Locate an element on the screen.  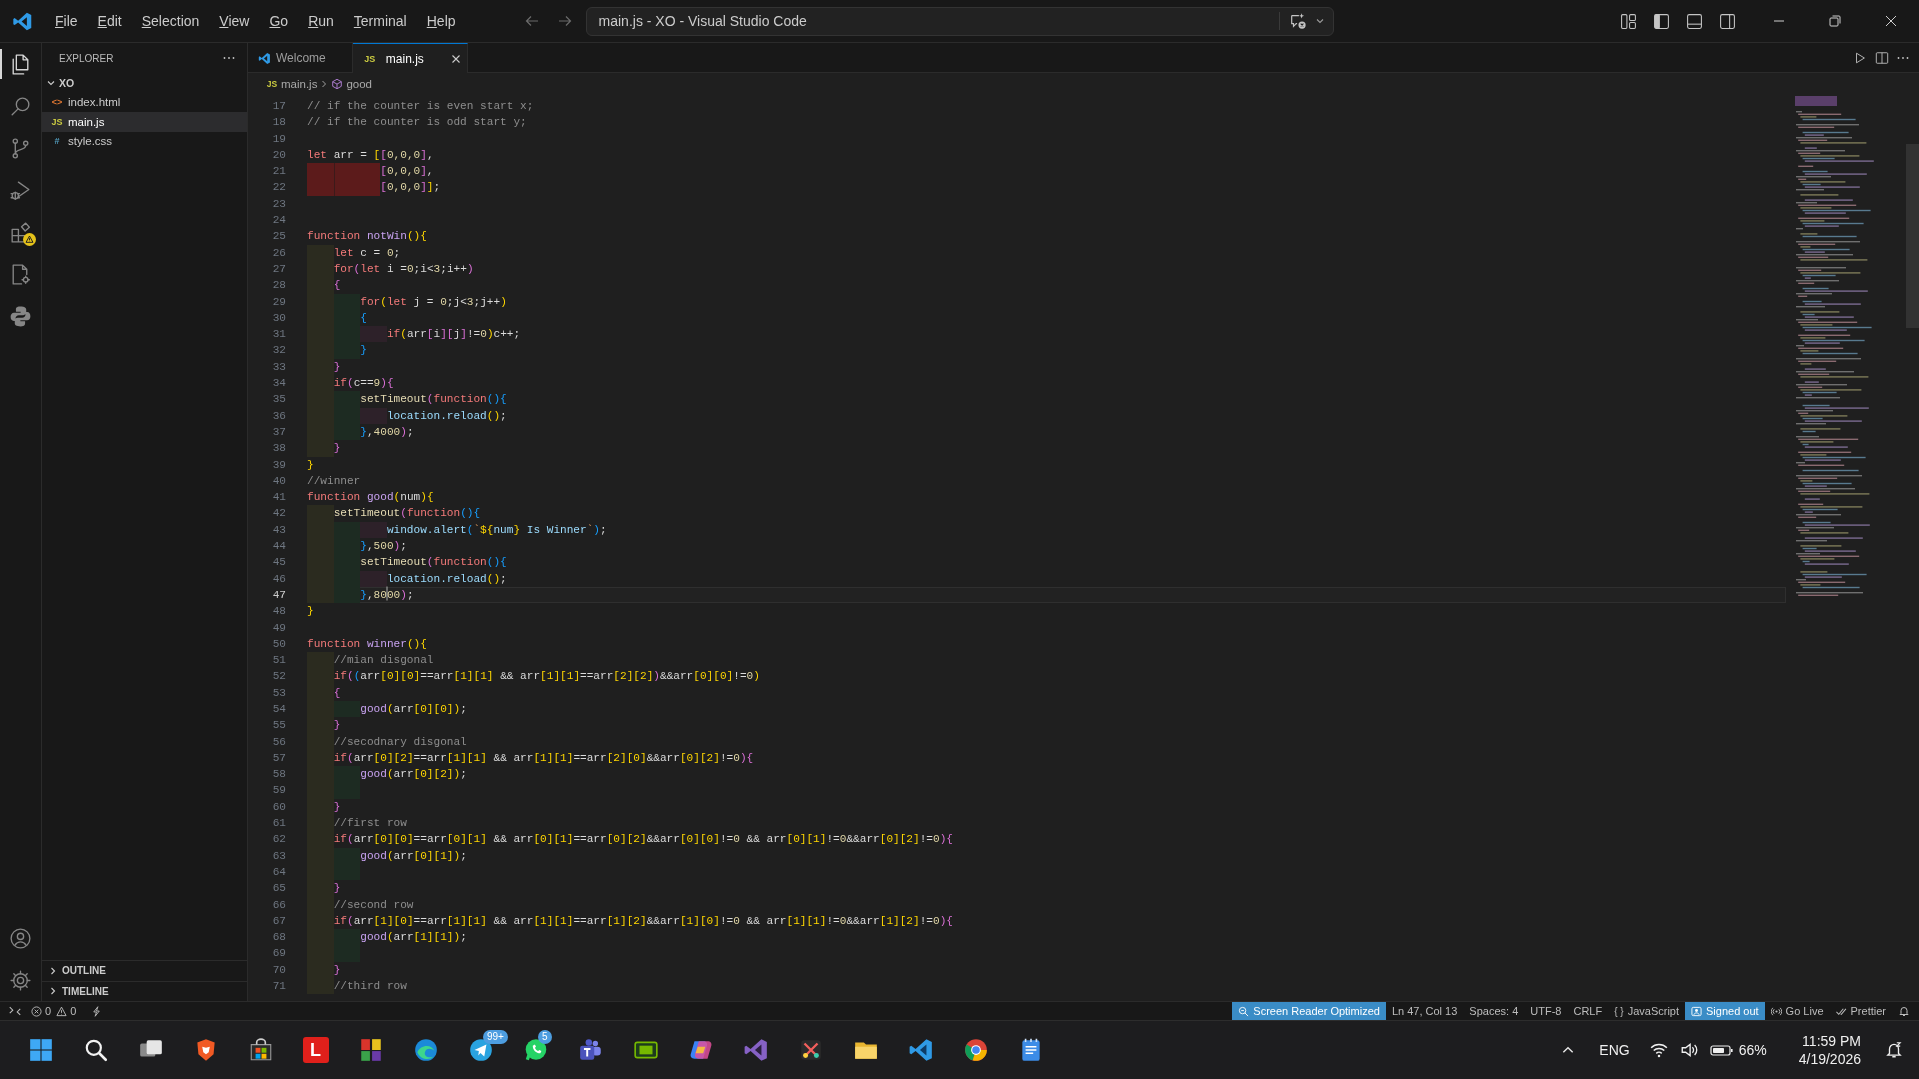
line-number: 43 is located at coordinates (278, 530).